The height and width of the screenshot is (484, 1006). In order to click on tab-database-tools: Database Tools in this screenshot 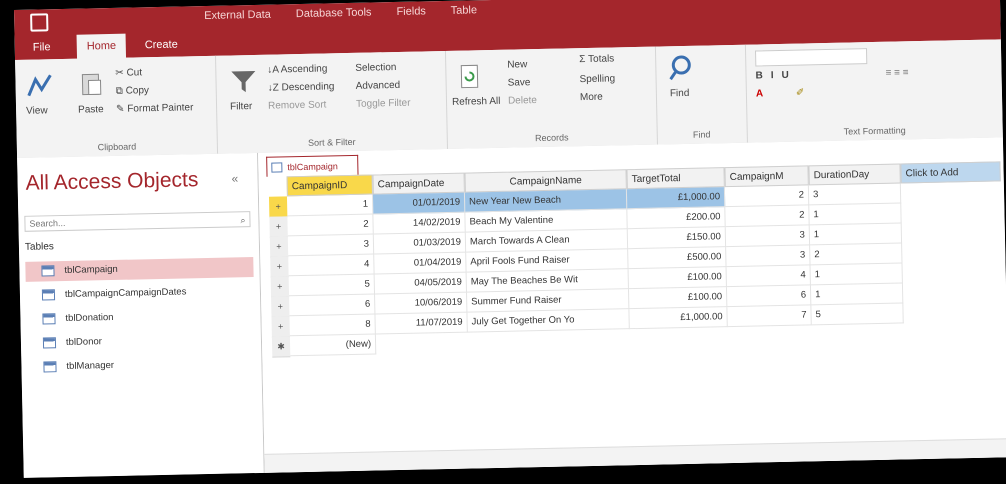, I will do `click(334, 14)`.